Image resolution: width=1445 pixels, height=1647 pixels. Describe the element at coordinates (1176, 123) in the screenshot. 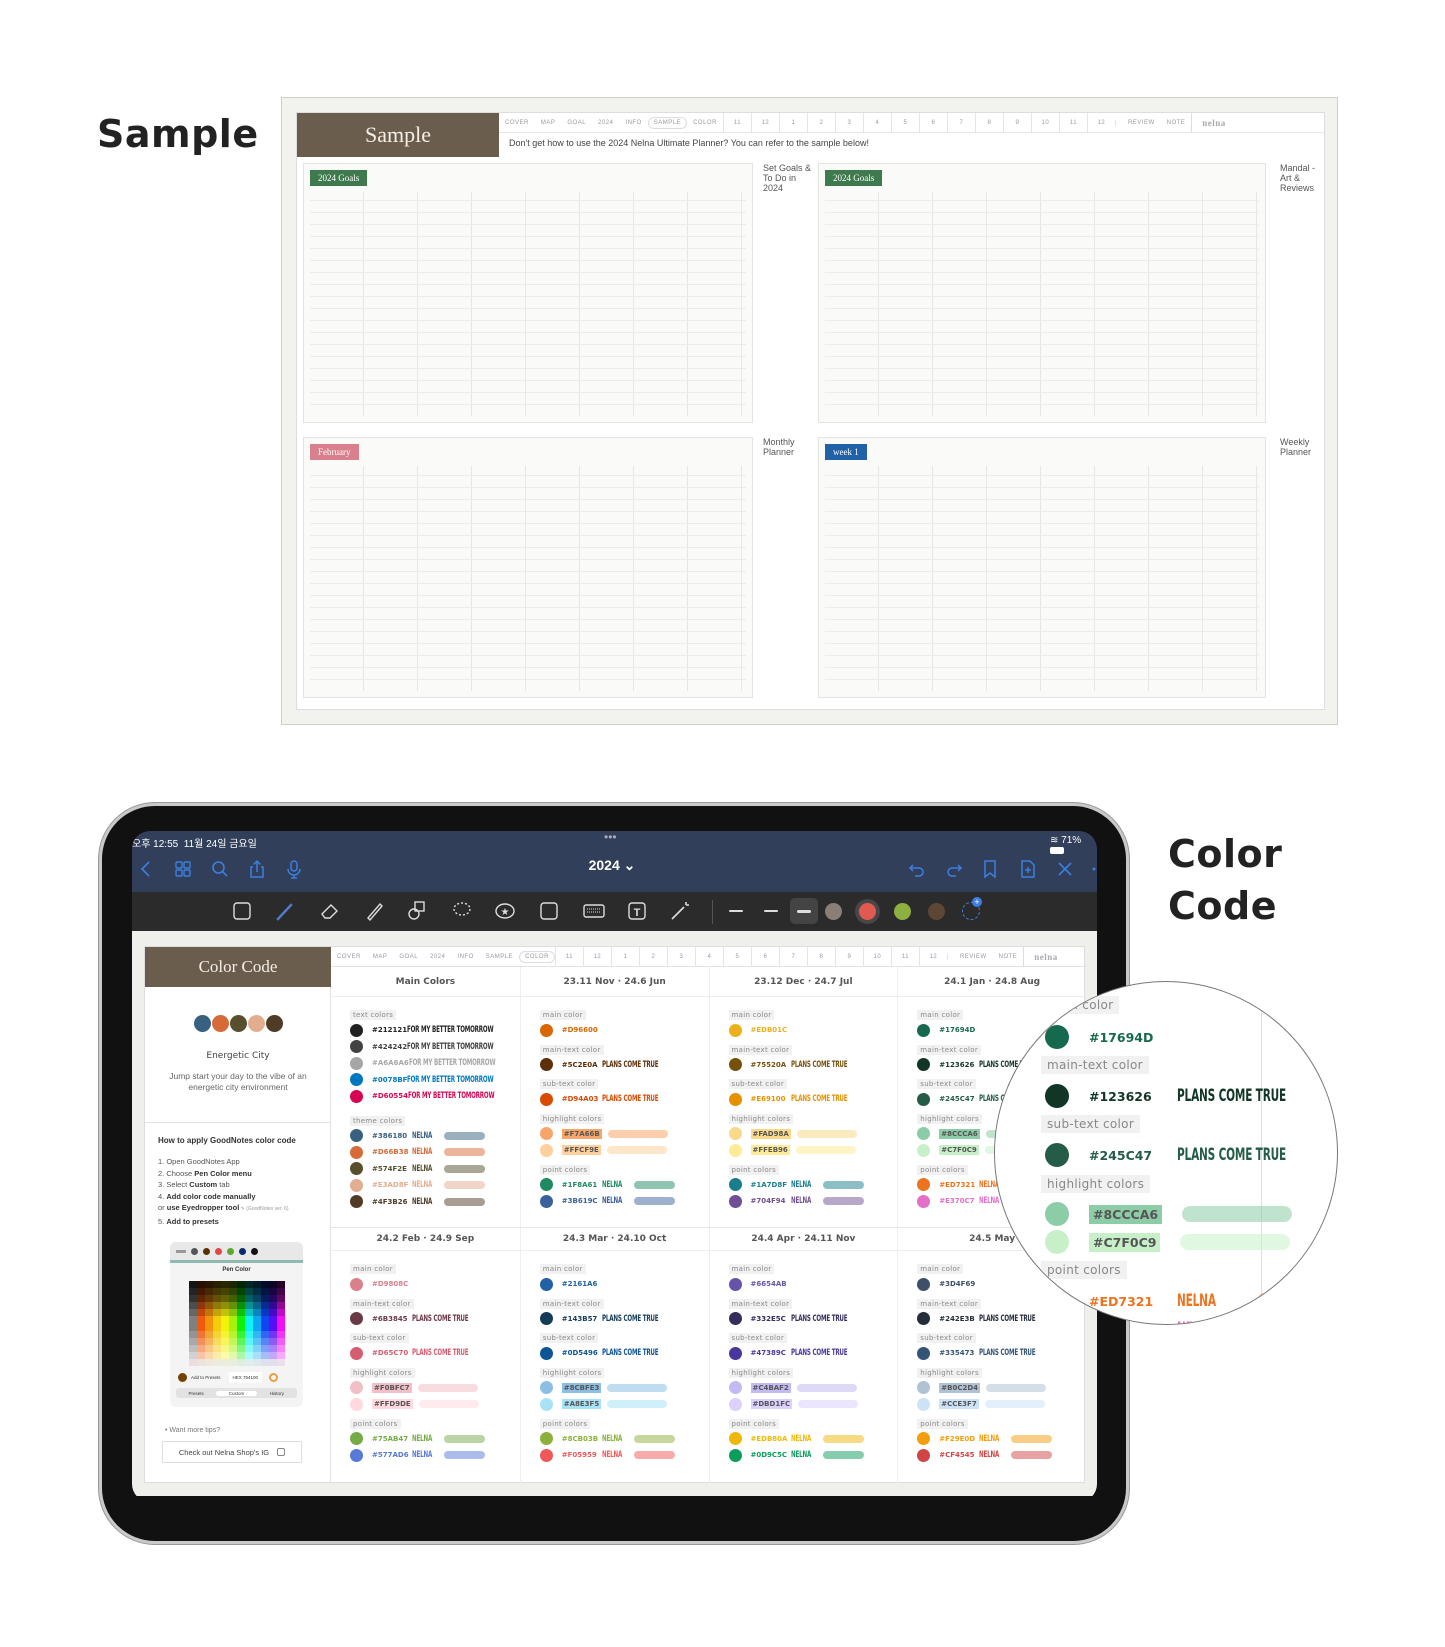

I see `tab-note: NOTE` at that location.